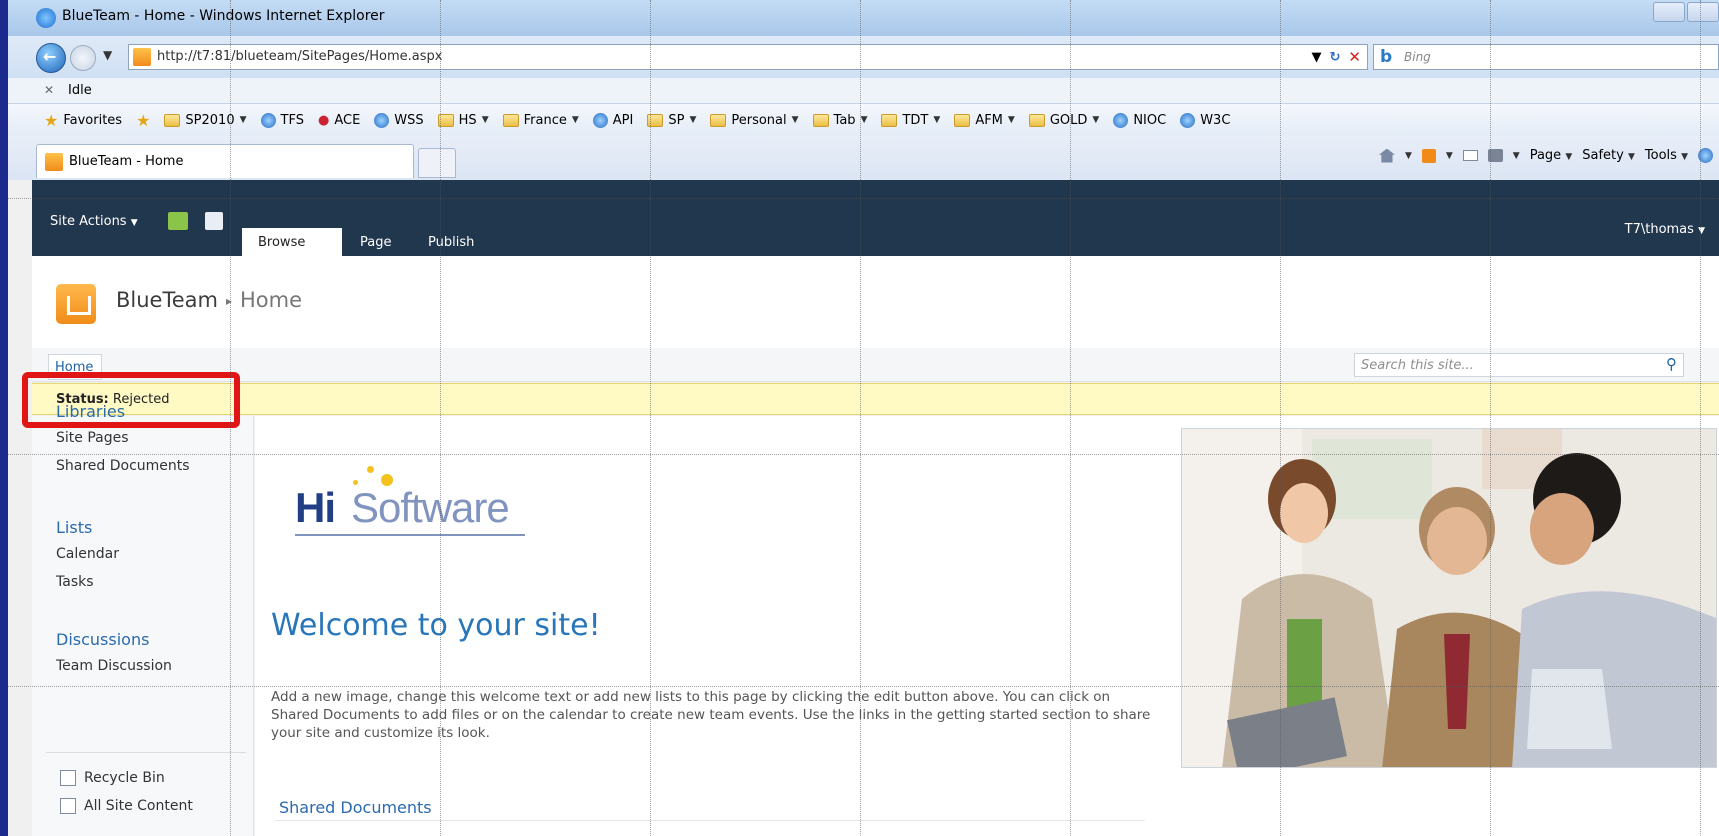  I want to click on tab-page: Page, so click(375, 242).